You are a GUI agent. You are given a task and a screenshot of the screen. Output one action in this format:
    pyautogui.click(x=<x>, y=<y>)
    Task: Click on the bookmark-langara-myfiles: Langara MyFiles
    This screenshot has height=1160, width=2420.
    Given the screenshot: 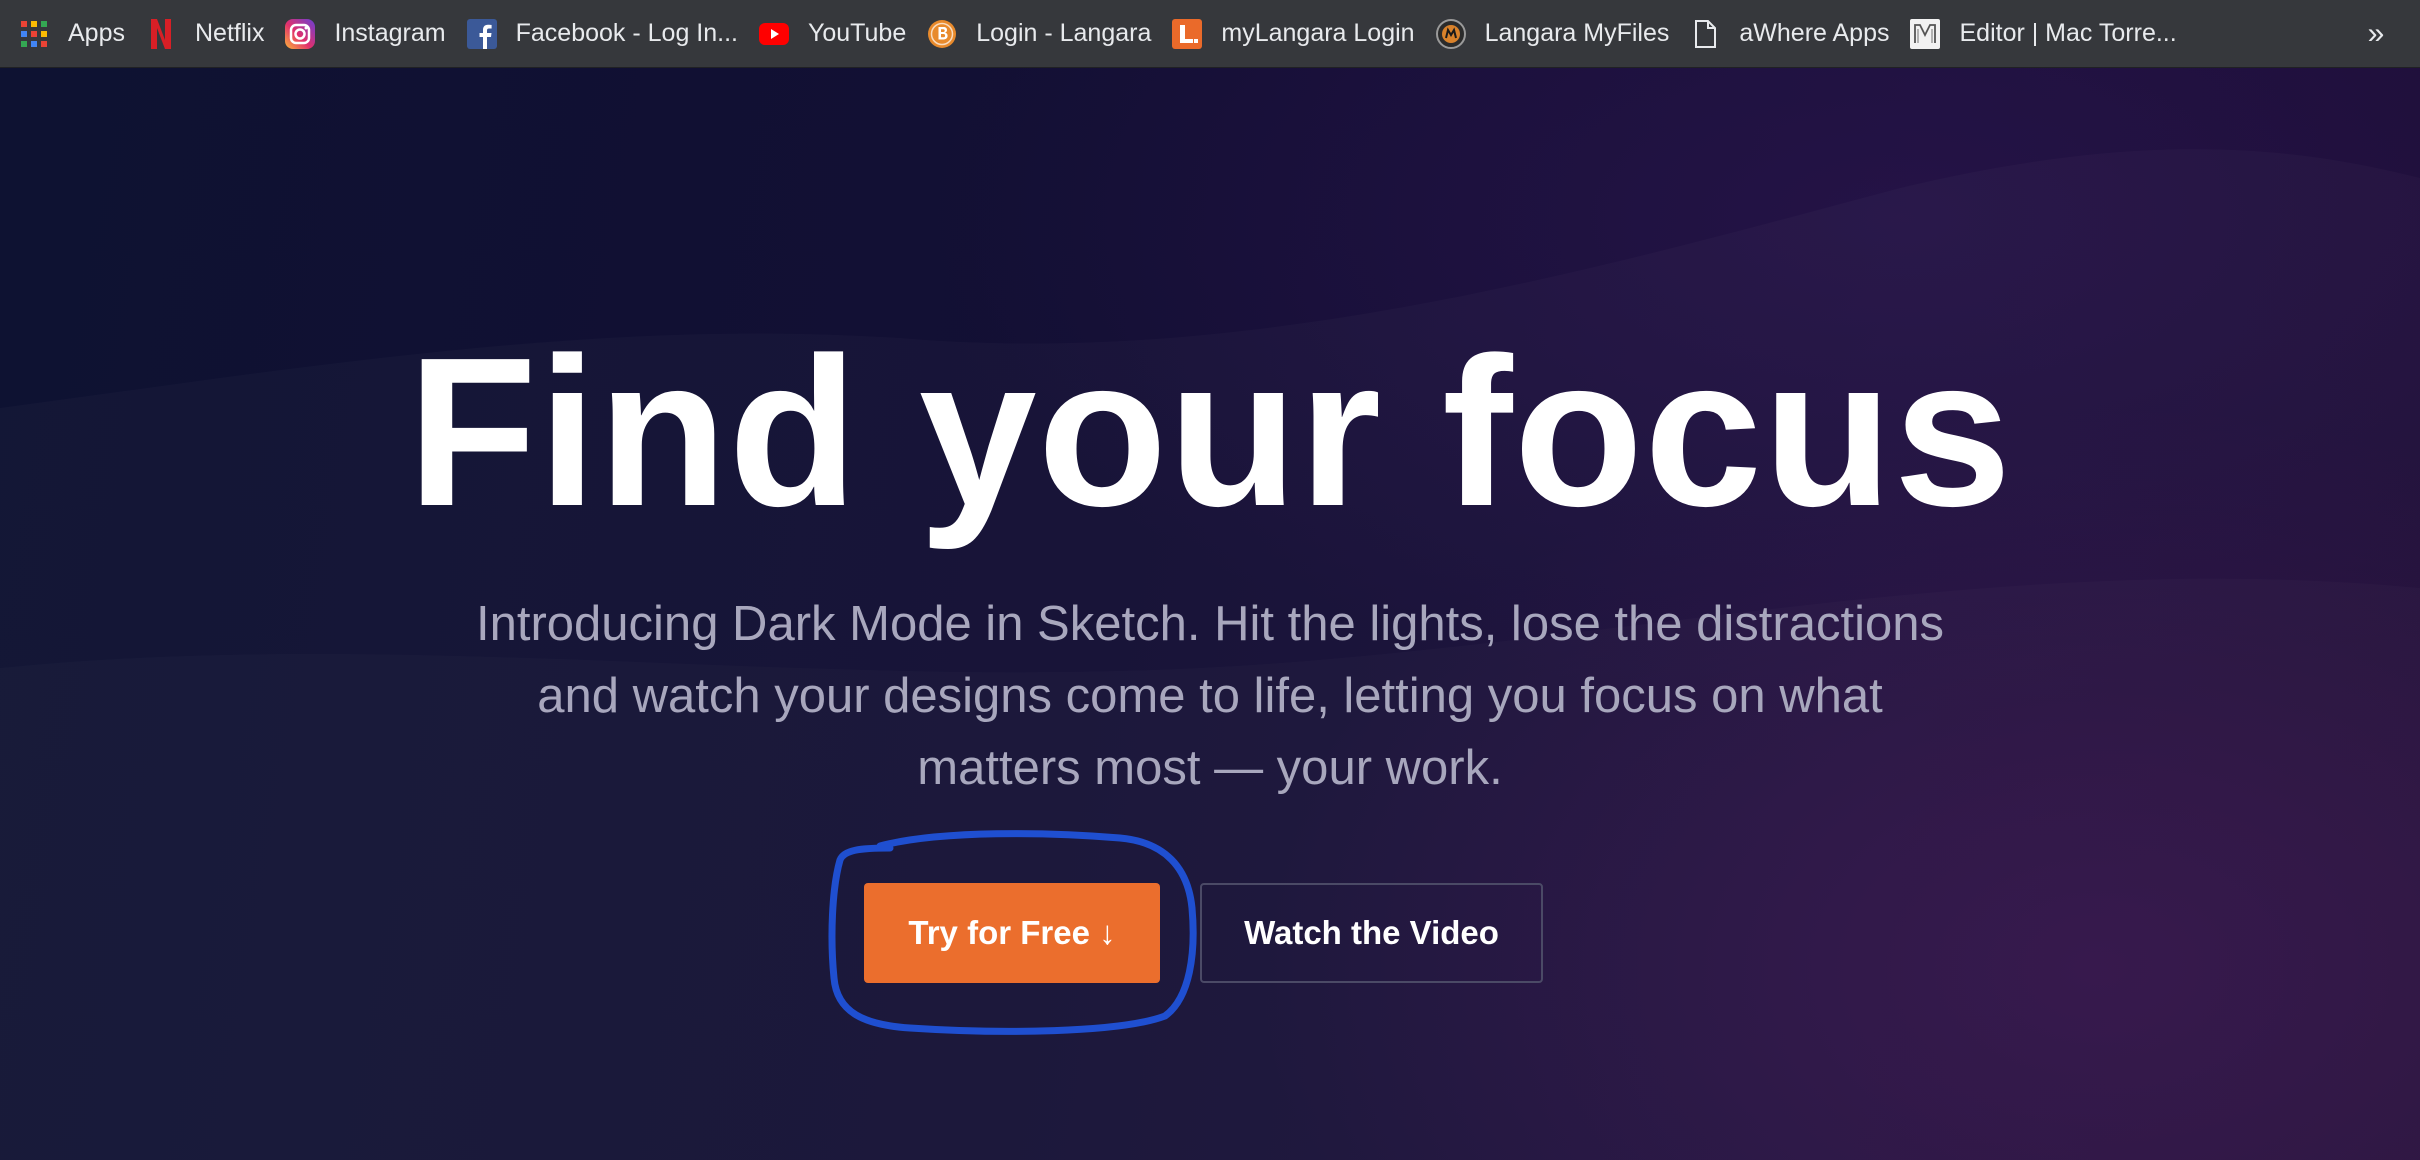 What is the action you would take?
    pyautogui.click(x=1558, y=34)
    